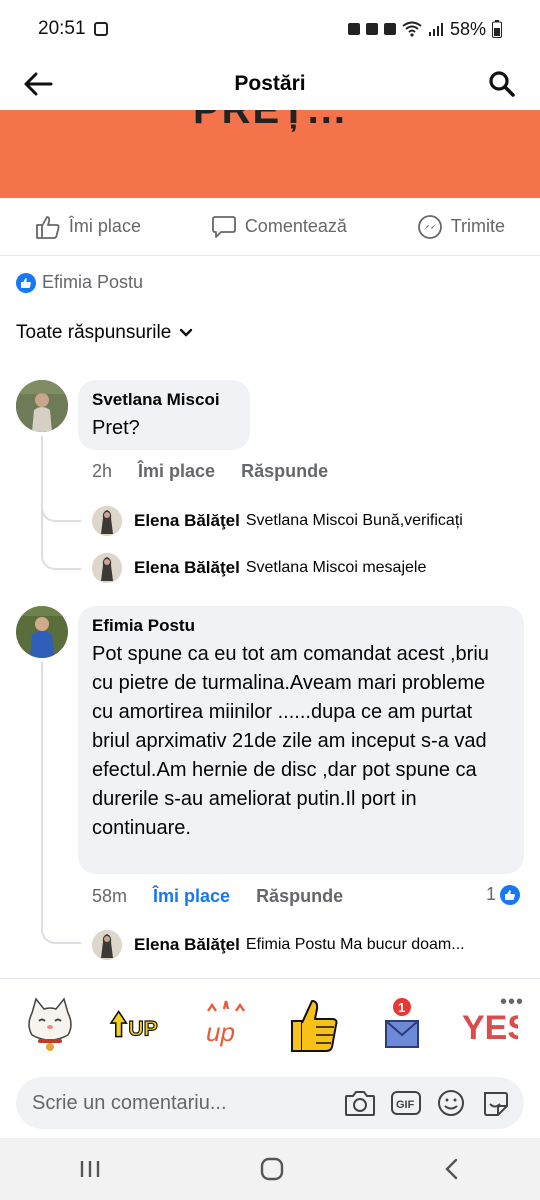 The height and width of the screenshot is (1200, 540). What do you see at coordinates (353, 29) in the screenshot?
I see `lock-icon` at bounding box center [353, 29].